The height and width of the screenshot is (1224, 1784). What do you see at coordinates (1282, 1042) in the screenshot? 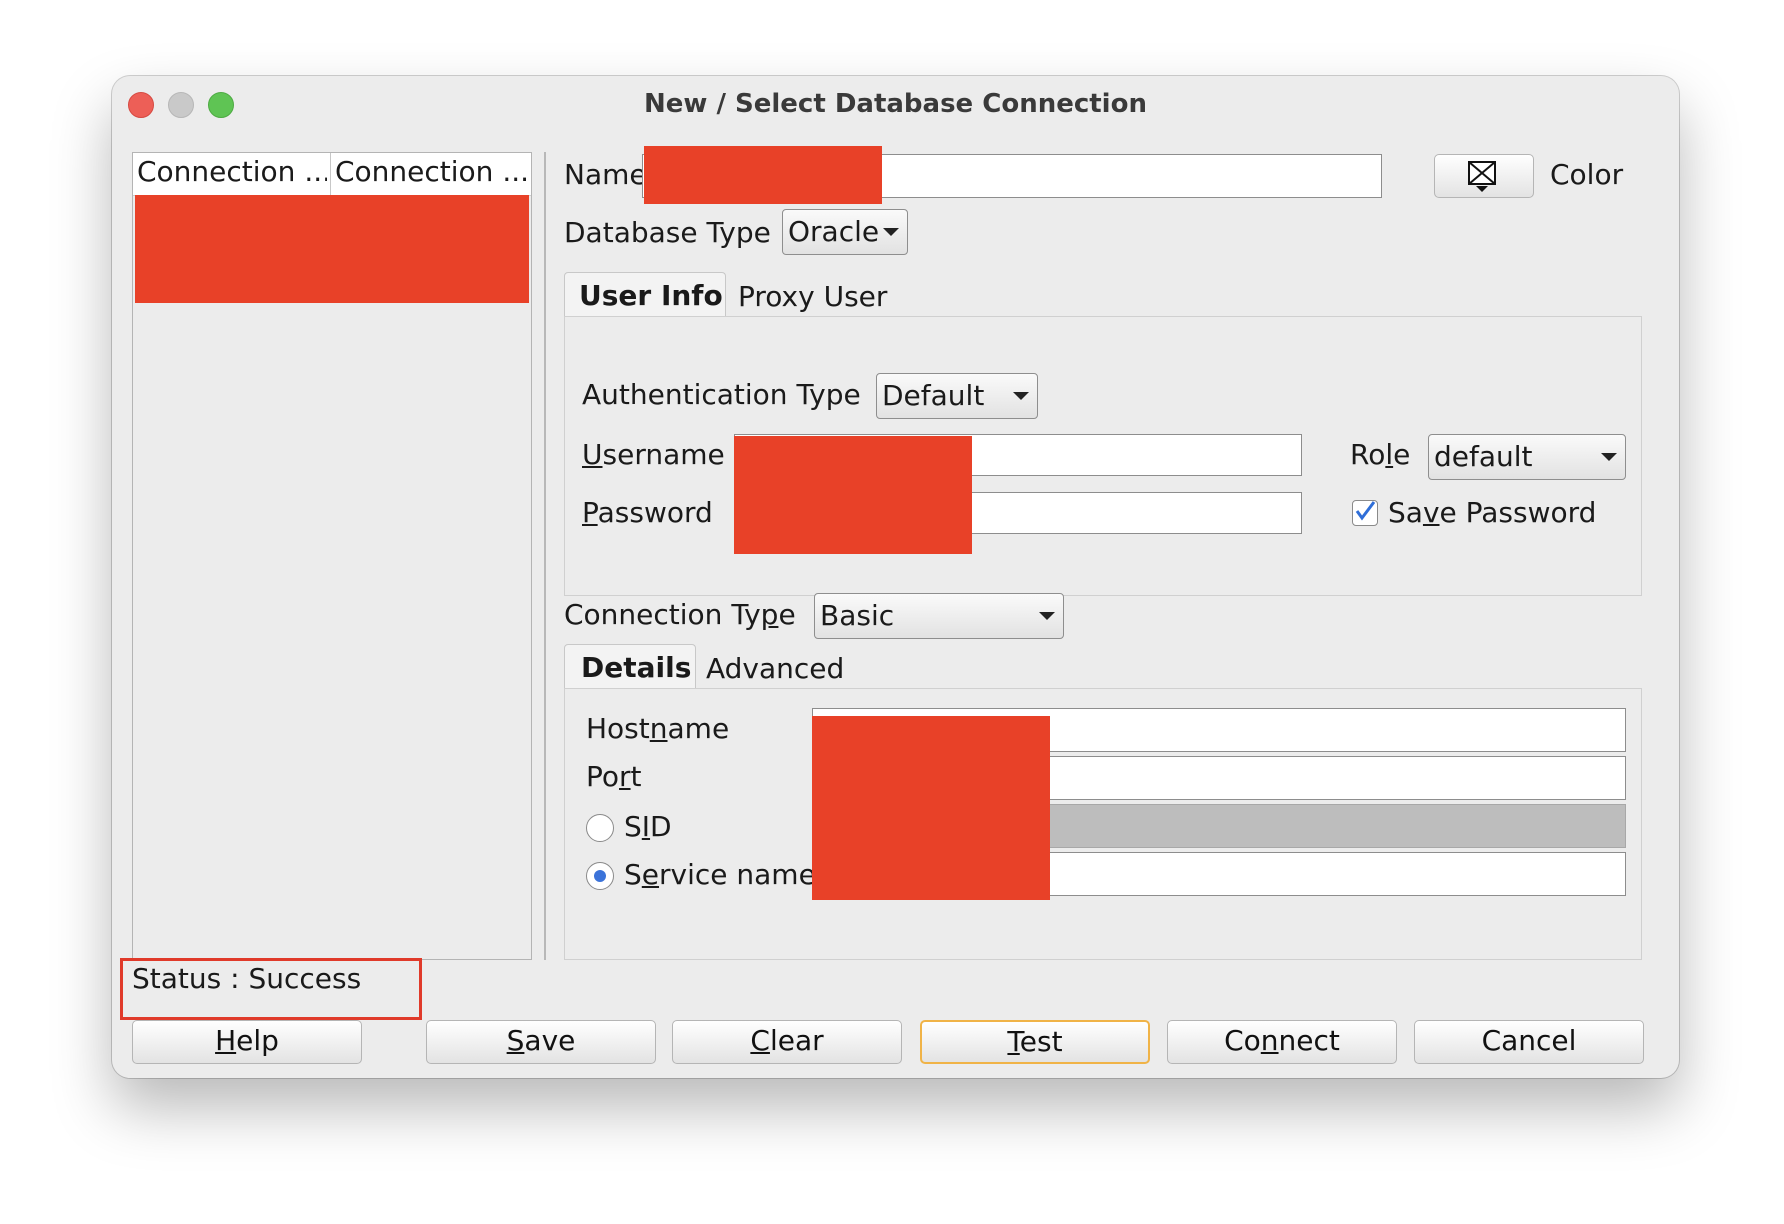
I see `connect-button: Connect` at bounding box center [1282, 1042].